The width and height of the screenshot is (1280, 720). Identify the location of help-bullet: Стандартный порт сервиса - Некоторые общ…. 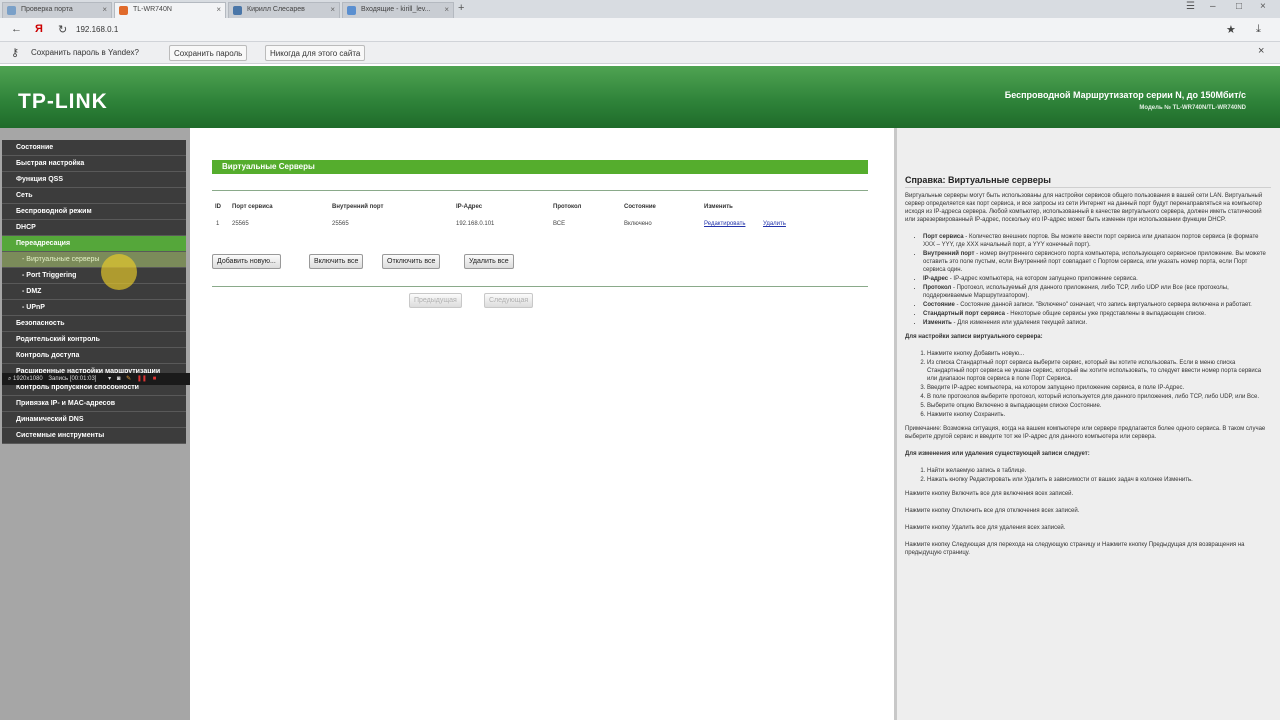
(1097, 314).